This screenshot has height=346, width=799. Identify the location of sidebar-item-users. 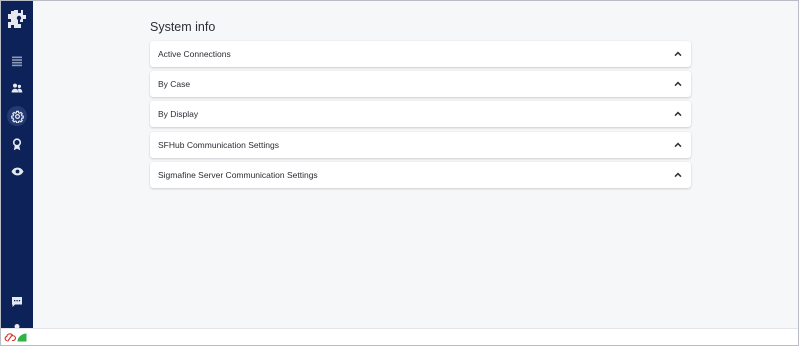
(17, 88).